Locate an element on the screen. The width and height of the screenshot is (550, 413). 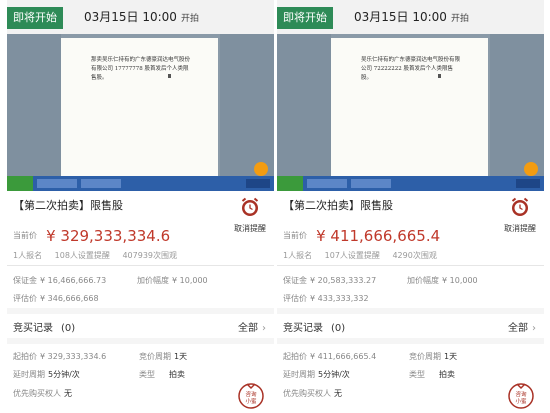
increment-value: ¥ 10,000 is located at coordinates (460, 280).